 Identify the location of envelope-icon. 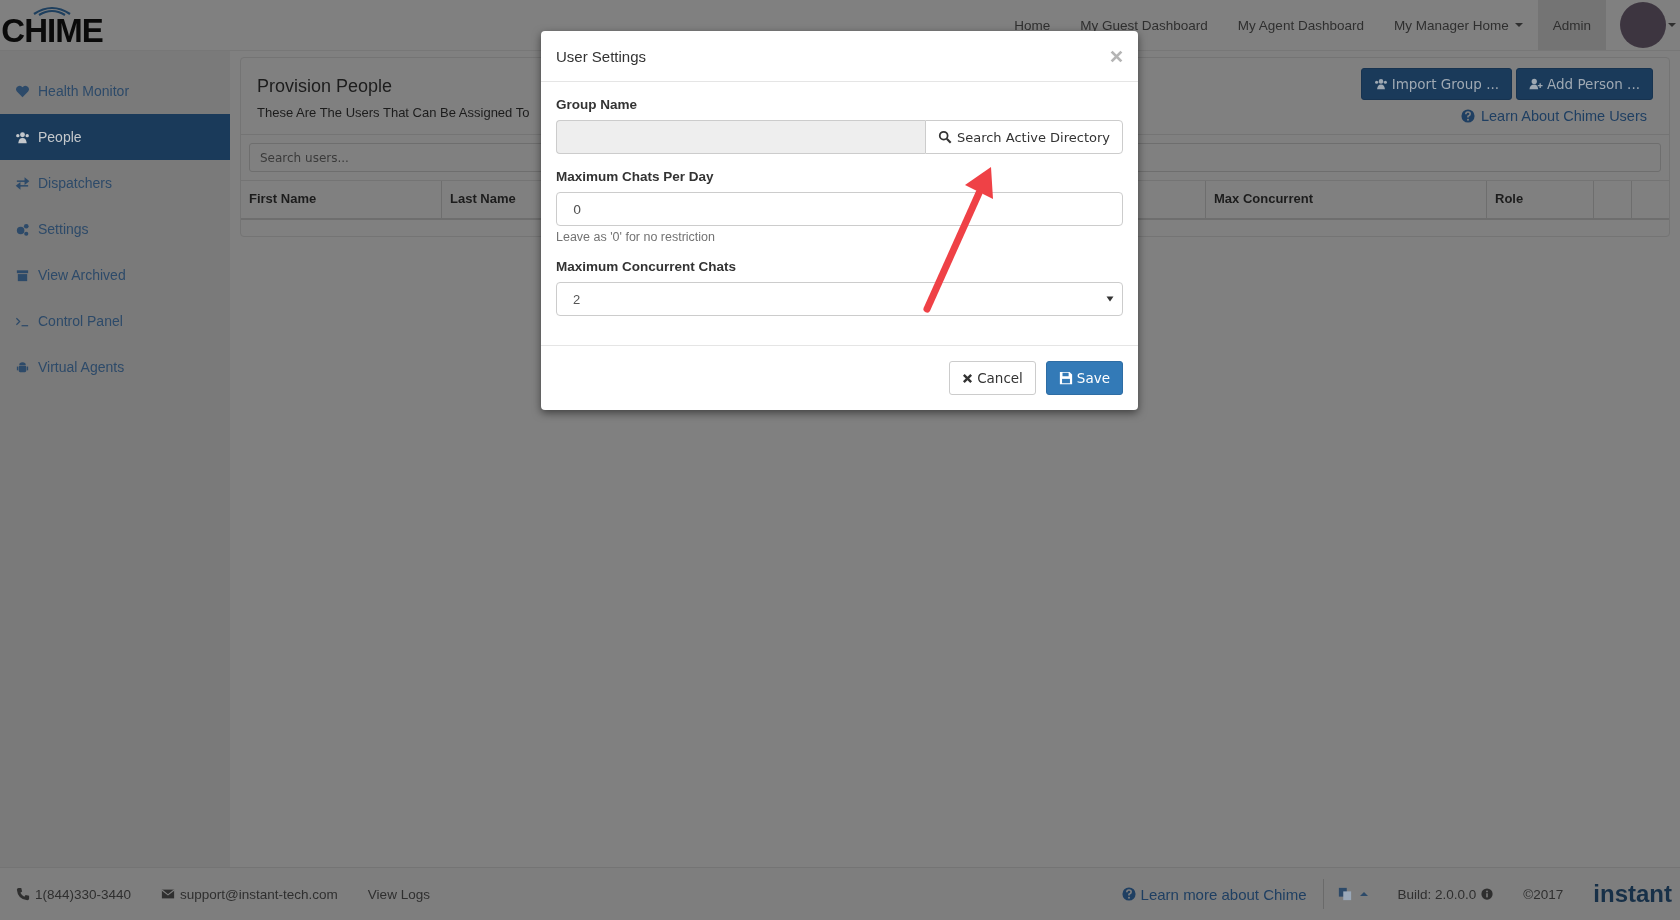
(168, 894).